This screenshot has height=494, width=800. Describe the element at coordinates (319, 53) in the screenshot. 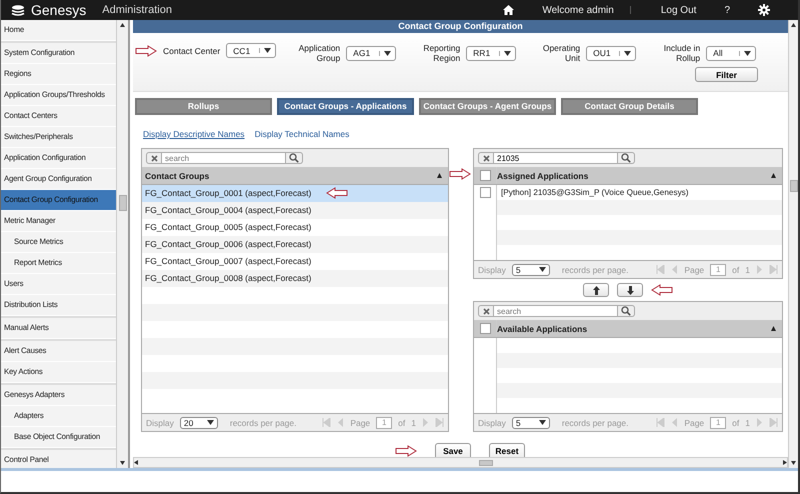

I see `filter-label: Application Group` at that location.